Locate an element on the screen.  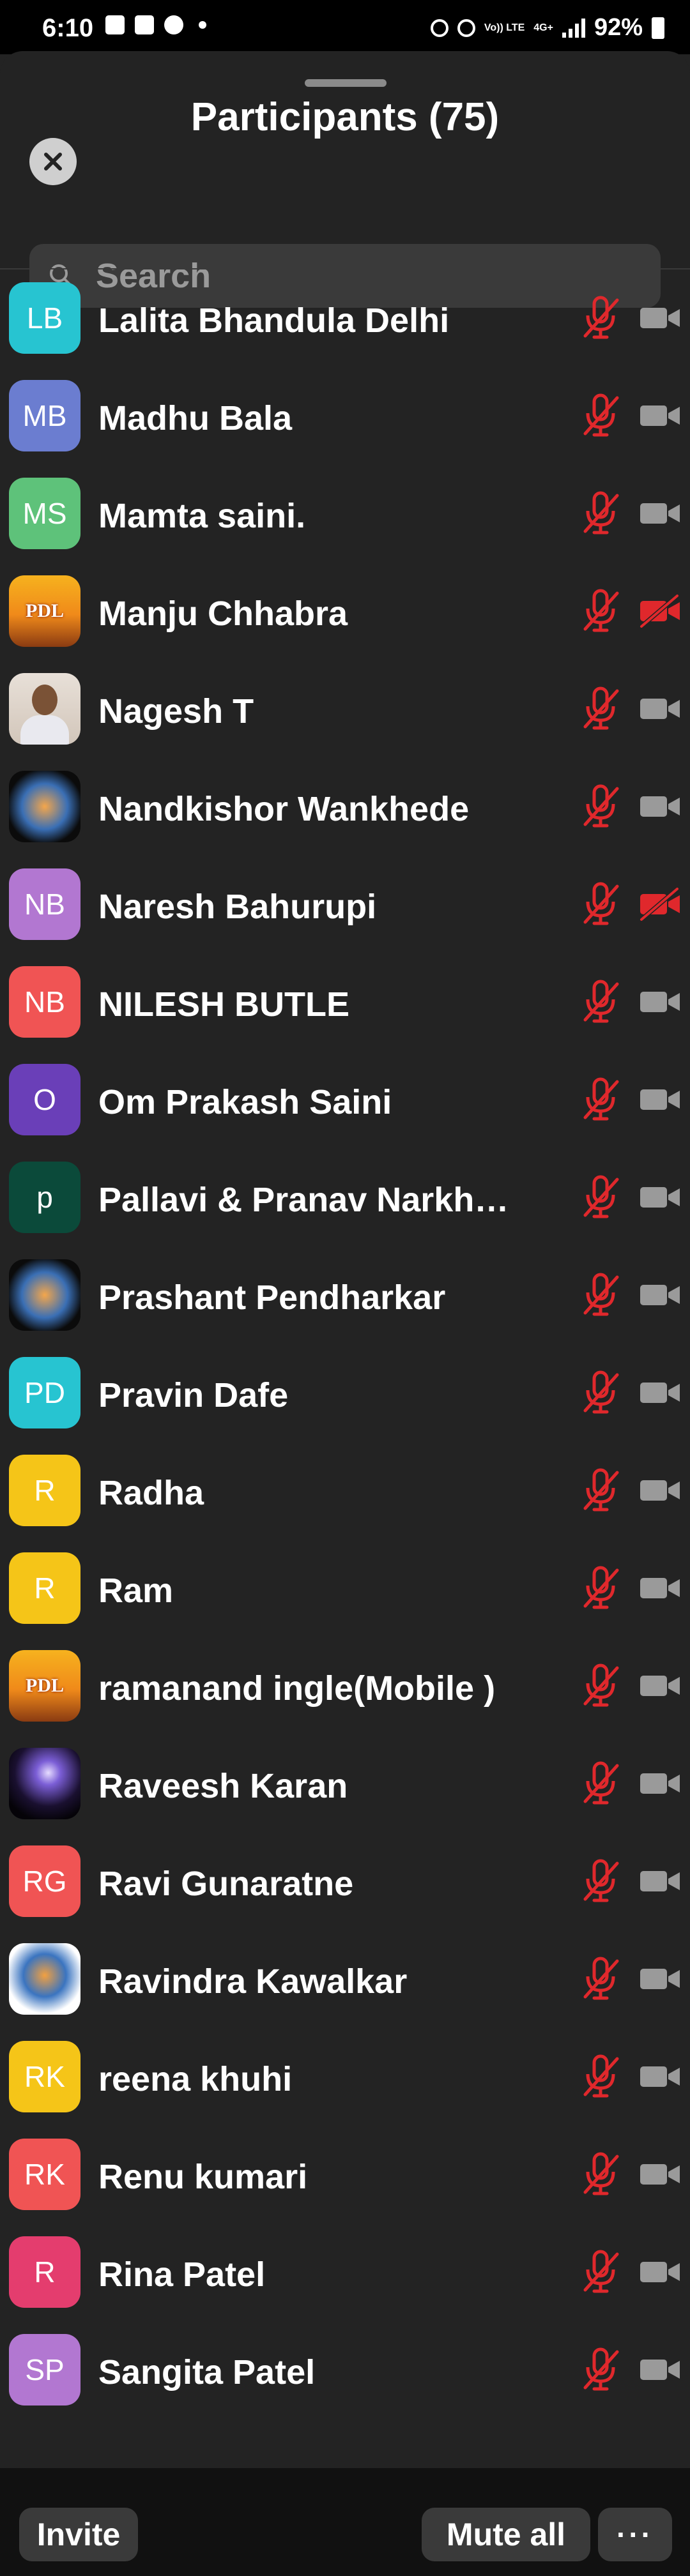
participant-name: Raveesh Karan is located at coordinates (223, 1786).